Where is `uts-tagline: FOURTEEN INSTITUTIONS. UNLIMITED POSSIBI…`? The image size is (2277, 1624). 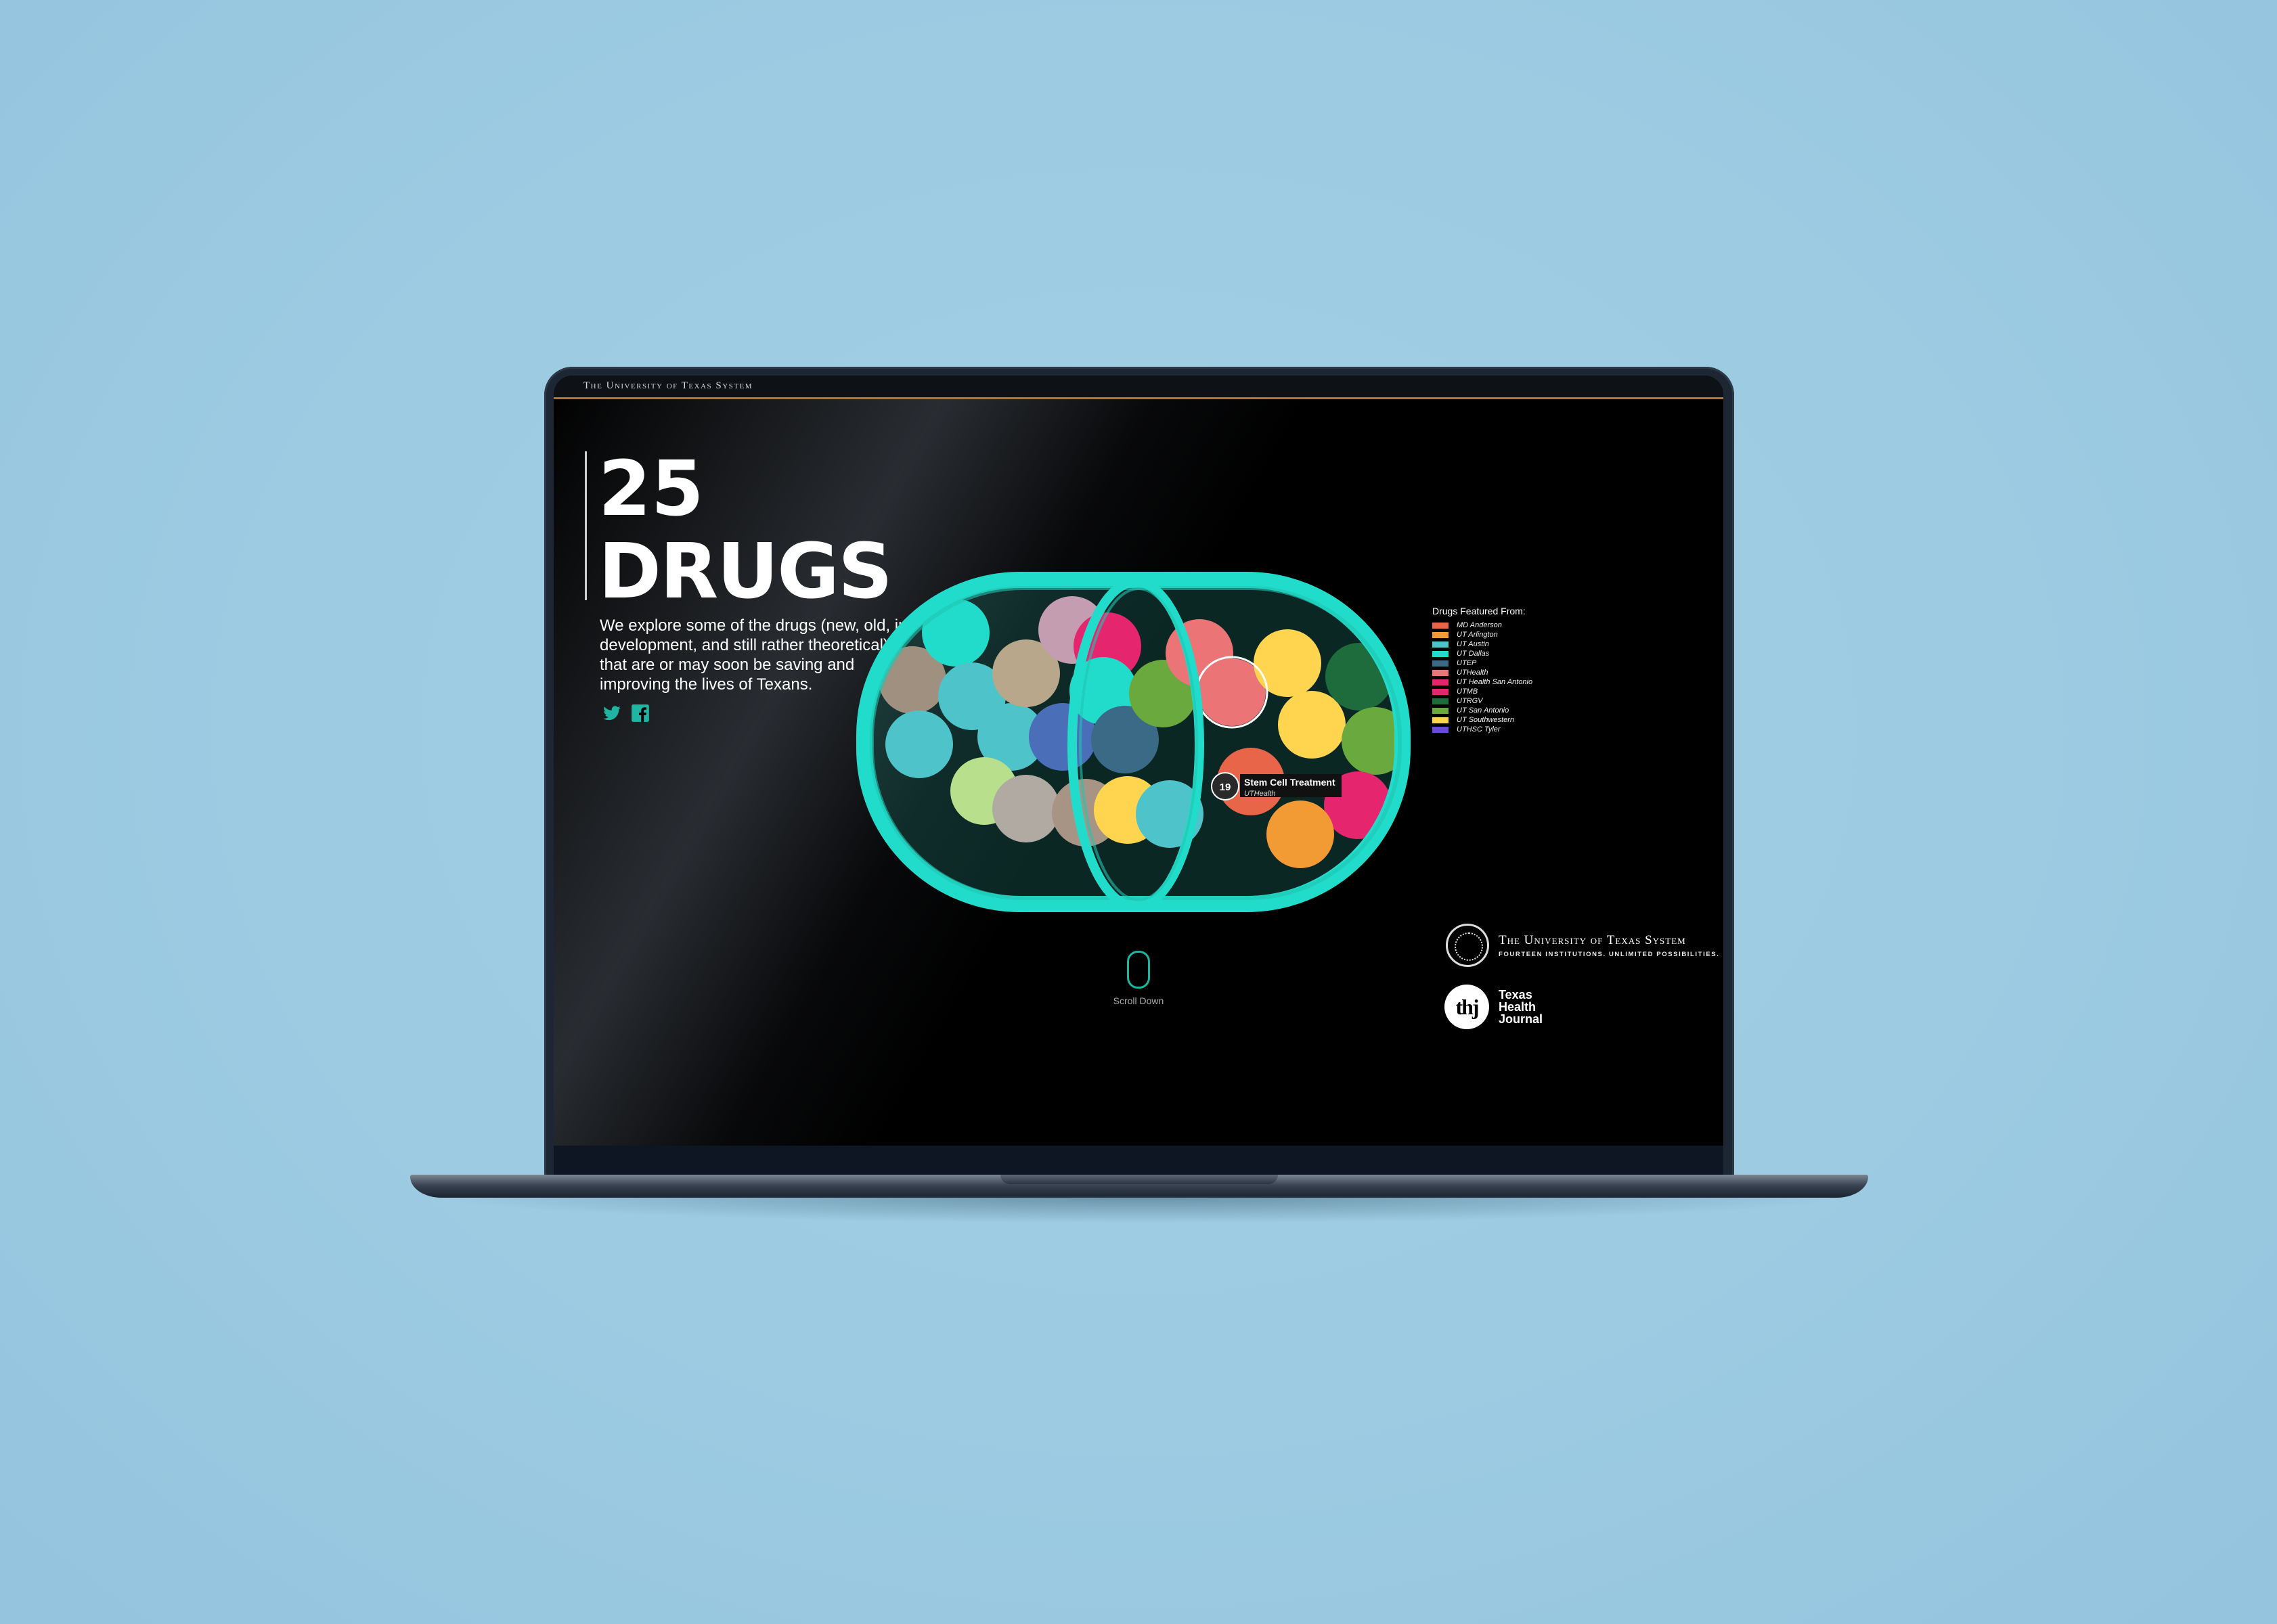
uts-tagline: FOURTEEN INSTITUTIONS. UNLIMITED POSSIBI… is located at coordinates (1610, 954).